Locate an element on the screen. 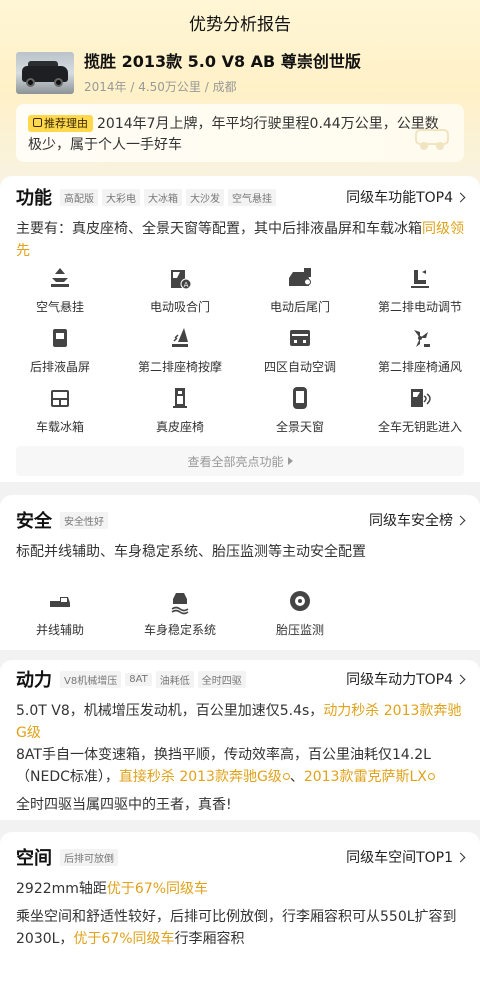  feature-rear-screen: 后排液晶屏 is located at coordinates (60, 354).